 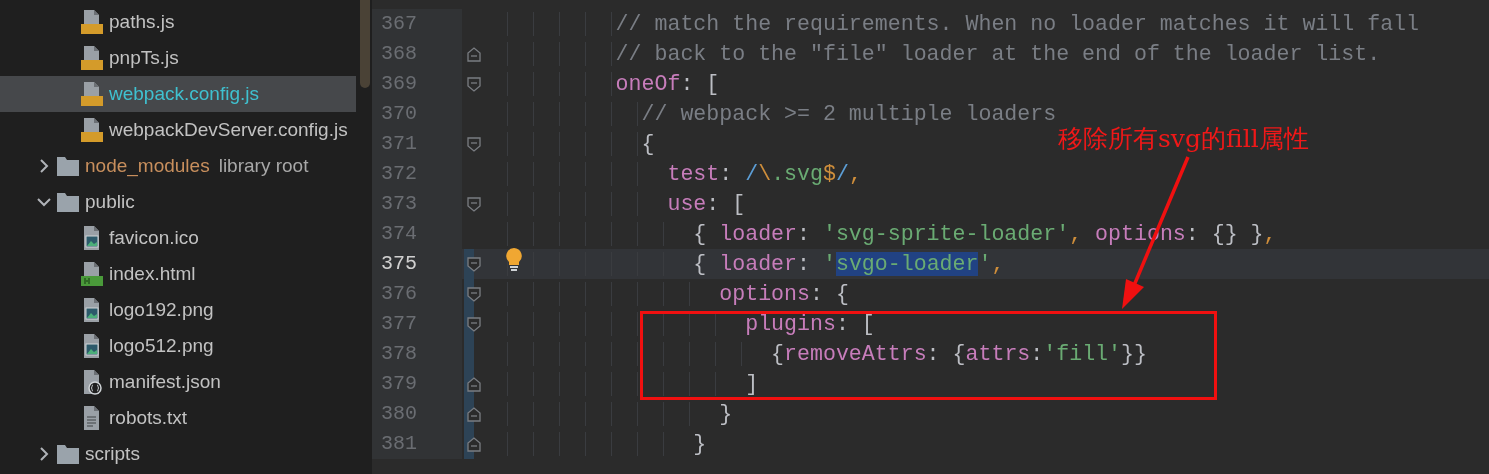 I want to click on tree-item: robots.txt, so click(x=186, y=418).